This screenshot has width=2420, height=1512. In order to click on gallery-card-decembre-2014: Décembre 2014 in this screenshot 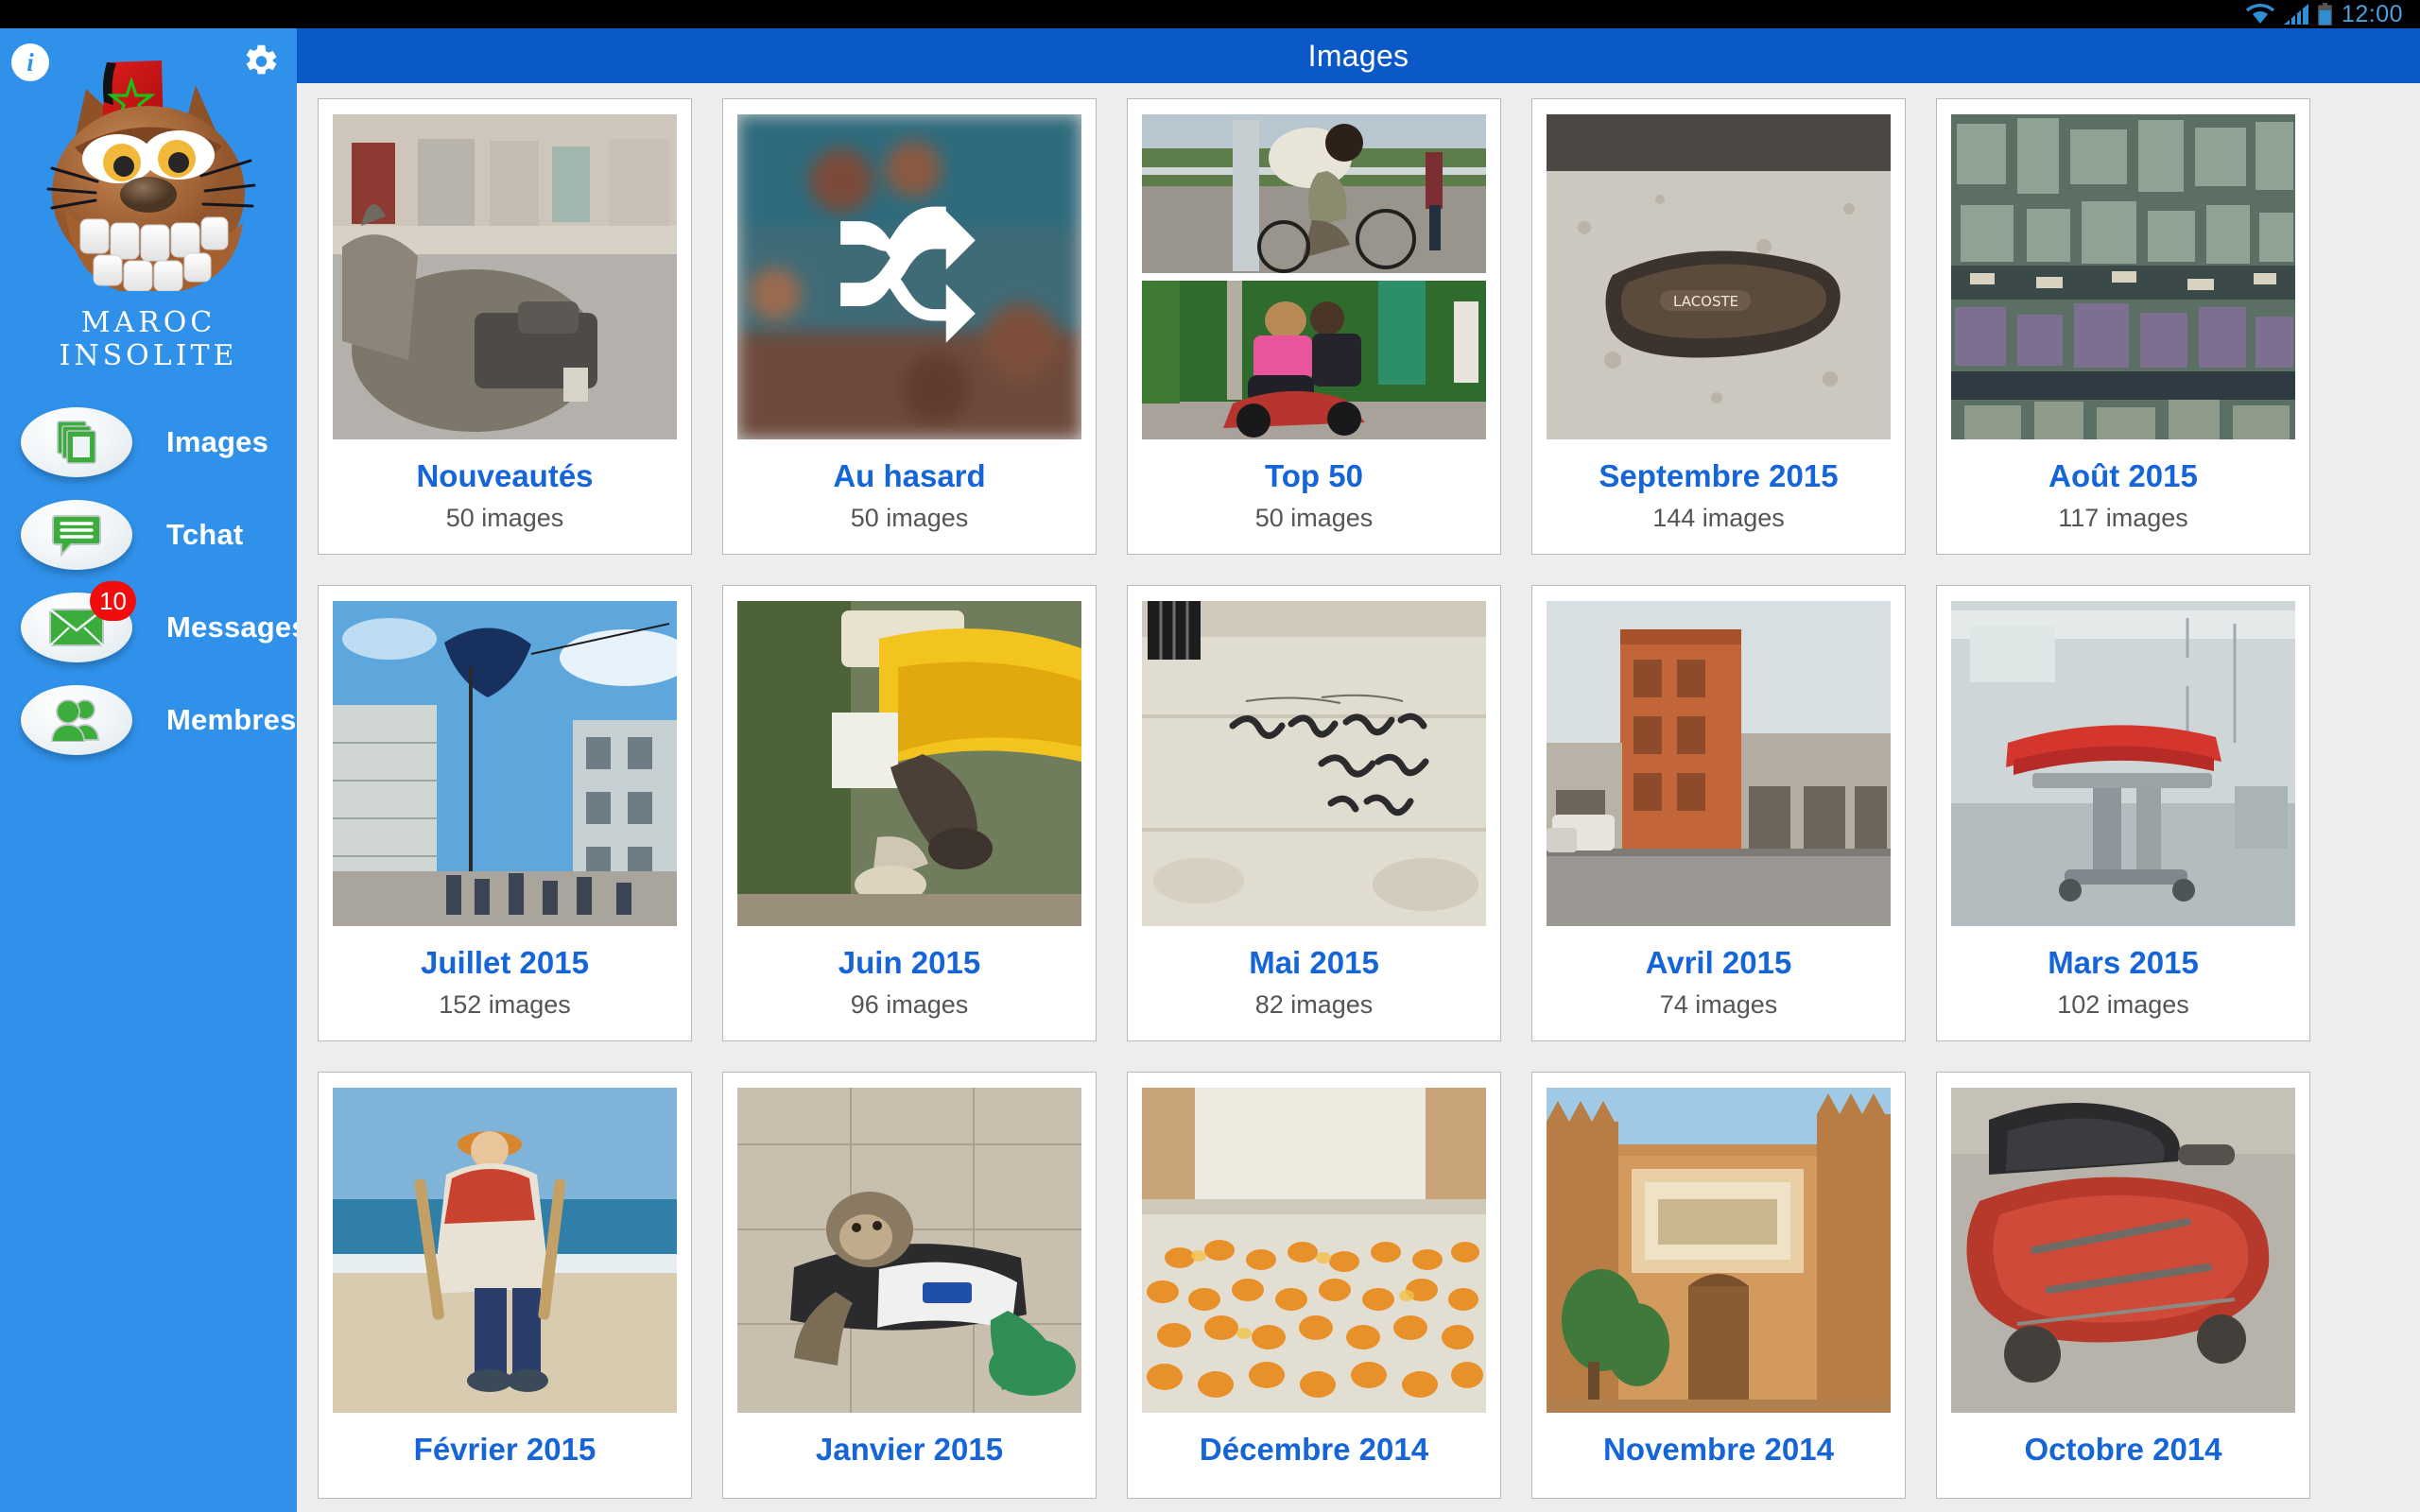, I will do `click(1314, 1285)`.